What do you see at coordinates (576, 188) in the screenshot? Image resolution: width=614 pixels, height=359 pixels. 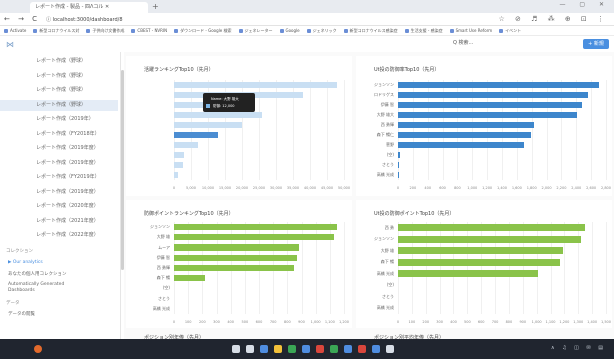 I see `x-tick-label: 2,400` at bounding box center [576, 188].